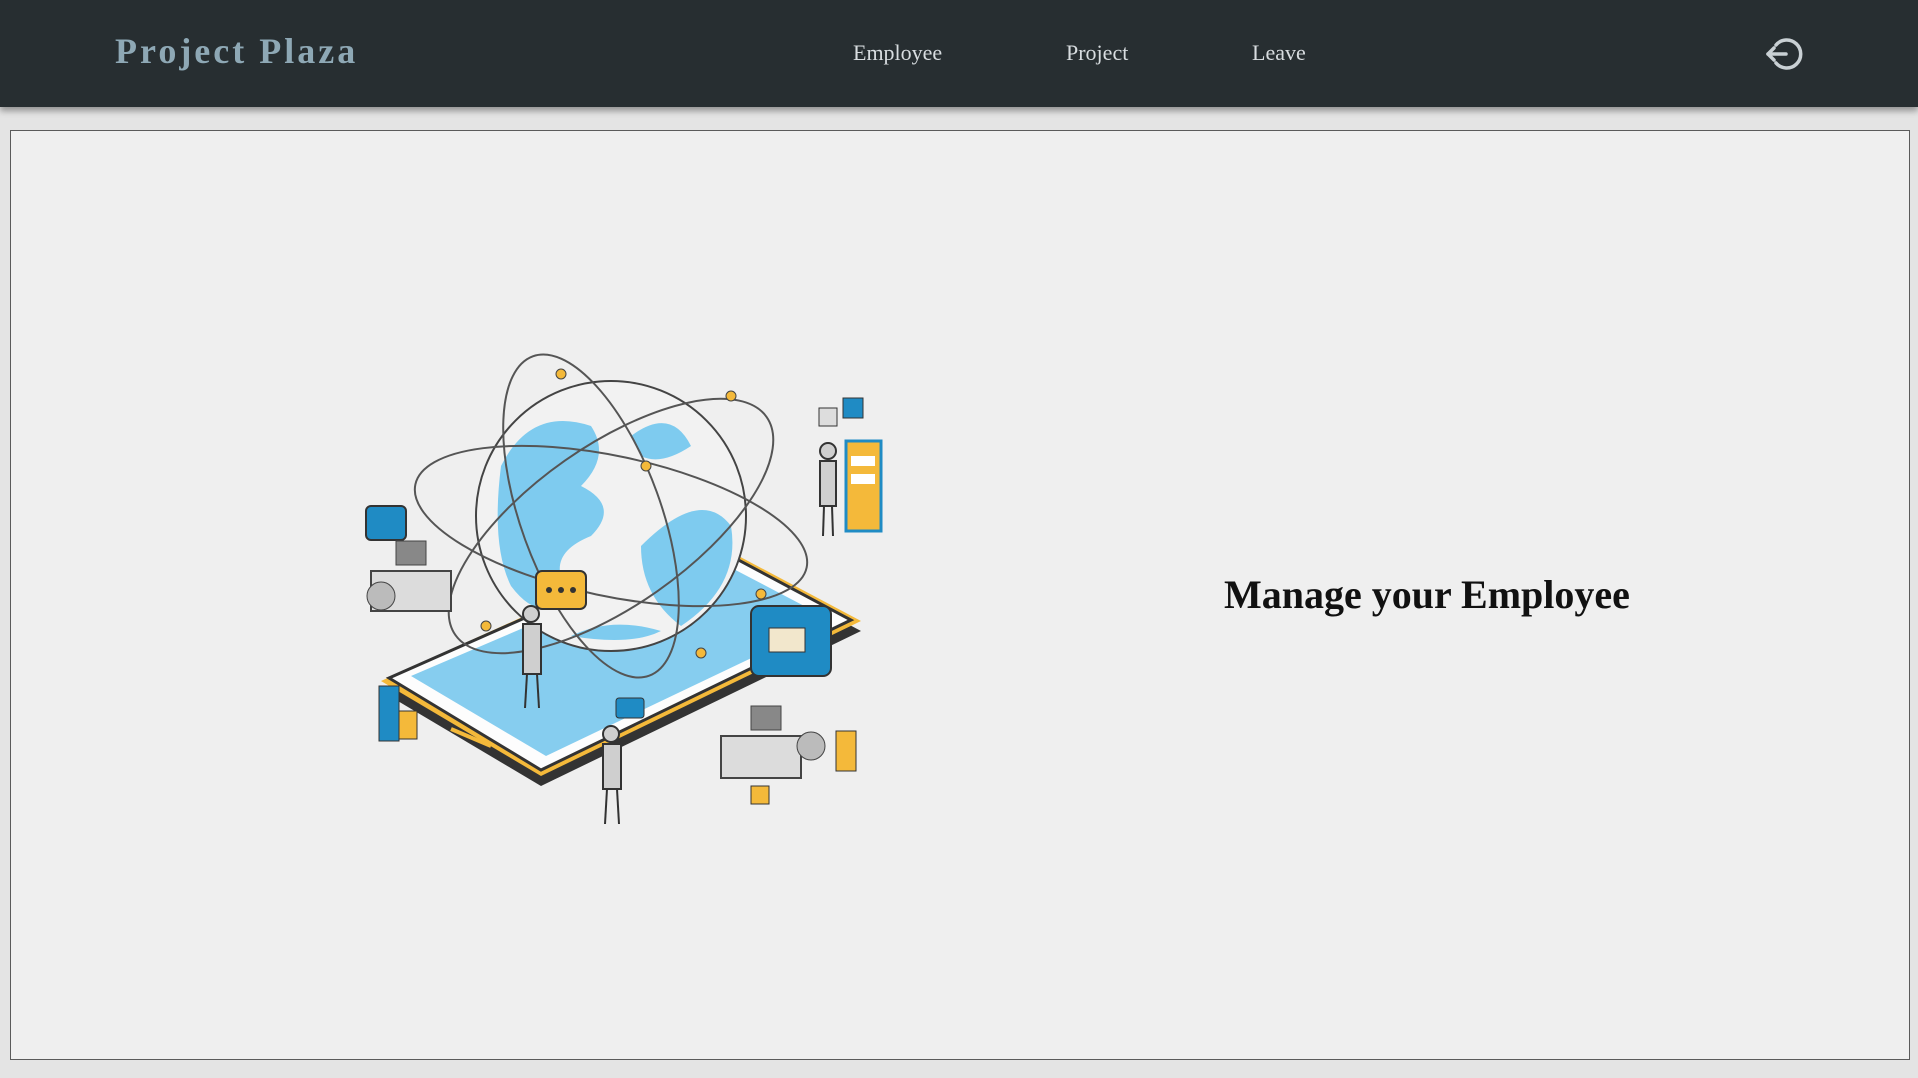 The image size is (1918, 1078). I want to click on top-navbar: Project Plaza Employee Project Leave, so click(959, 53).